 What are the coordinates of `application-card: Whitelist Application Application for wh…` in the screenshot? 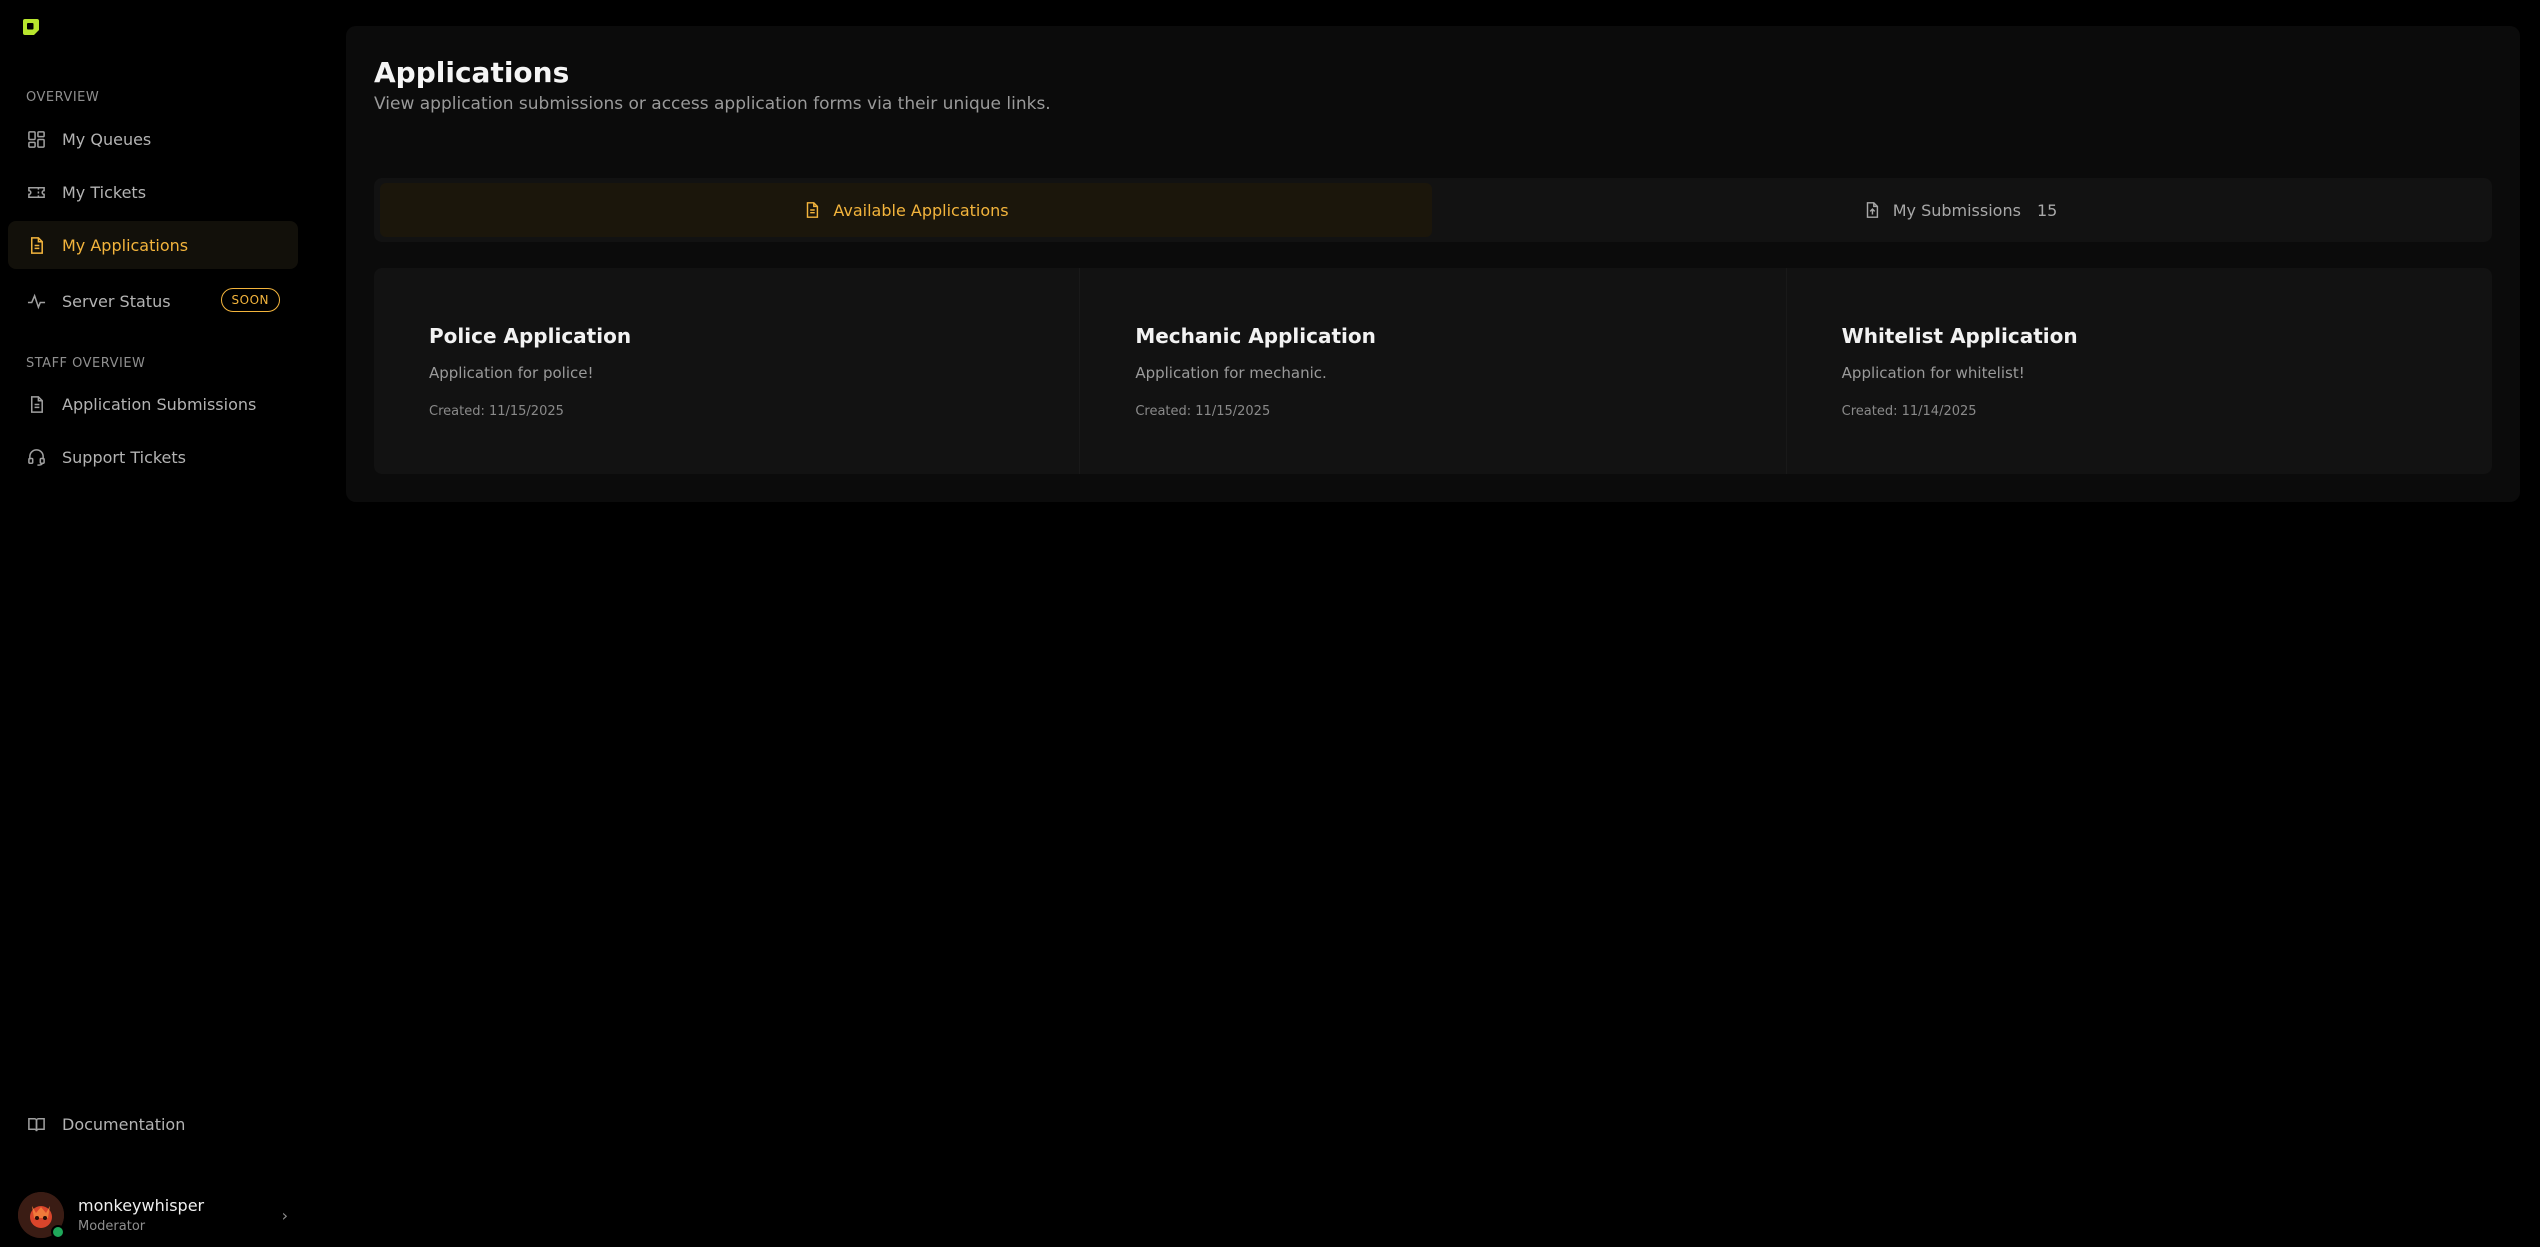 It's located at (2139, 371).